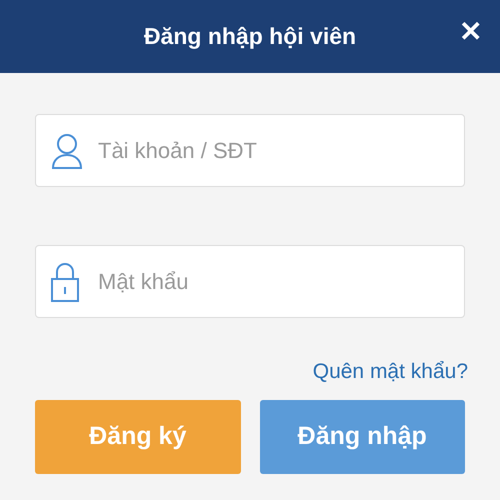 This screenshot has width=500, height=500. I want to click on input-field: Mật khẩu, so click(250, 281).